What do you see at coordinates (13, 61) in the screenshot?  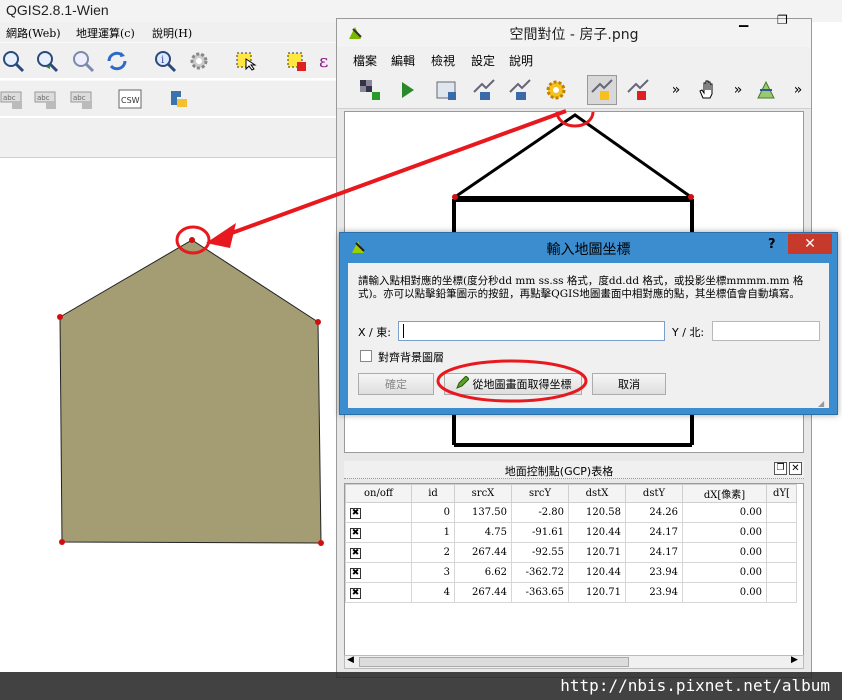 I see `zoom-in-icon` at bounding box center [13, 61].